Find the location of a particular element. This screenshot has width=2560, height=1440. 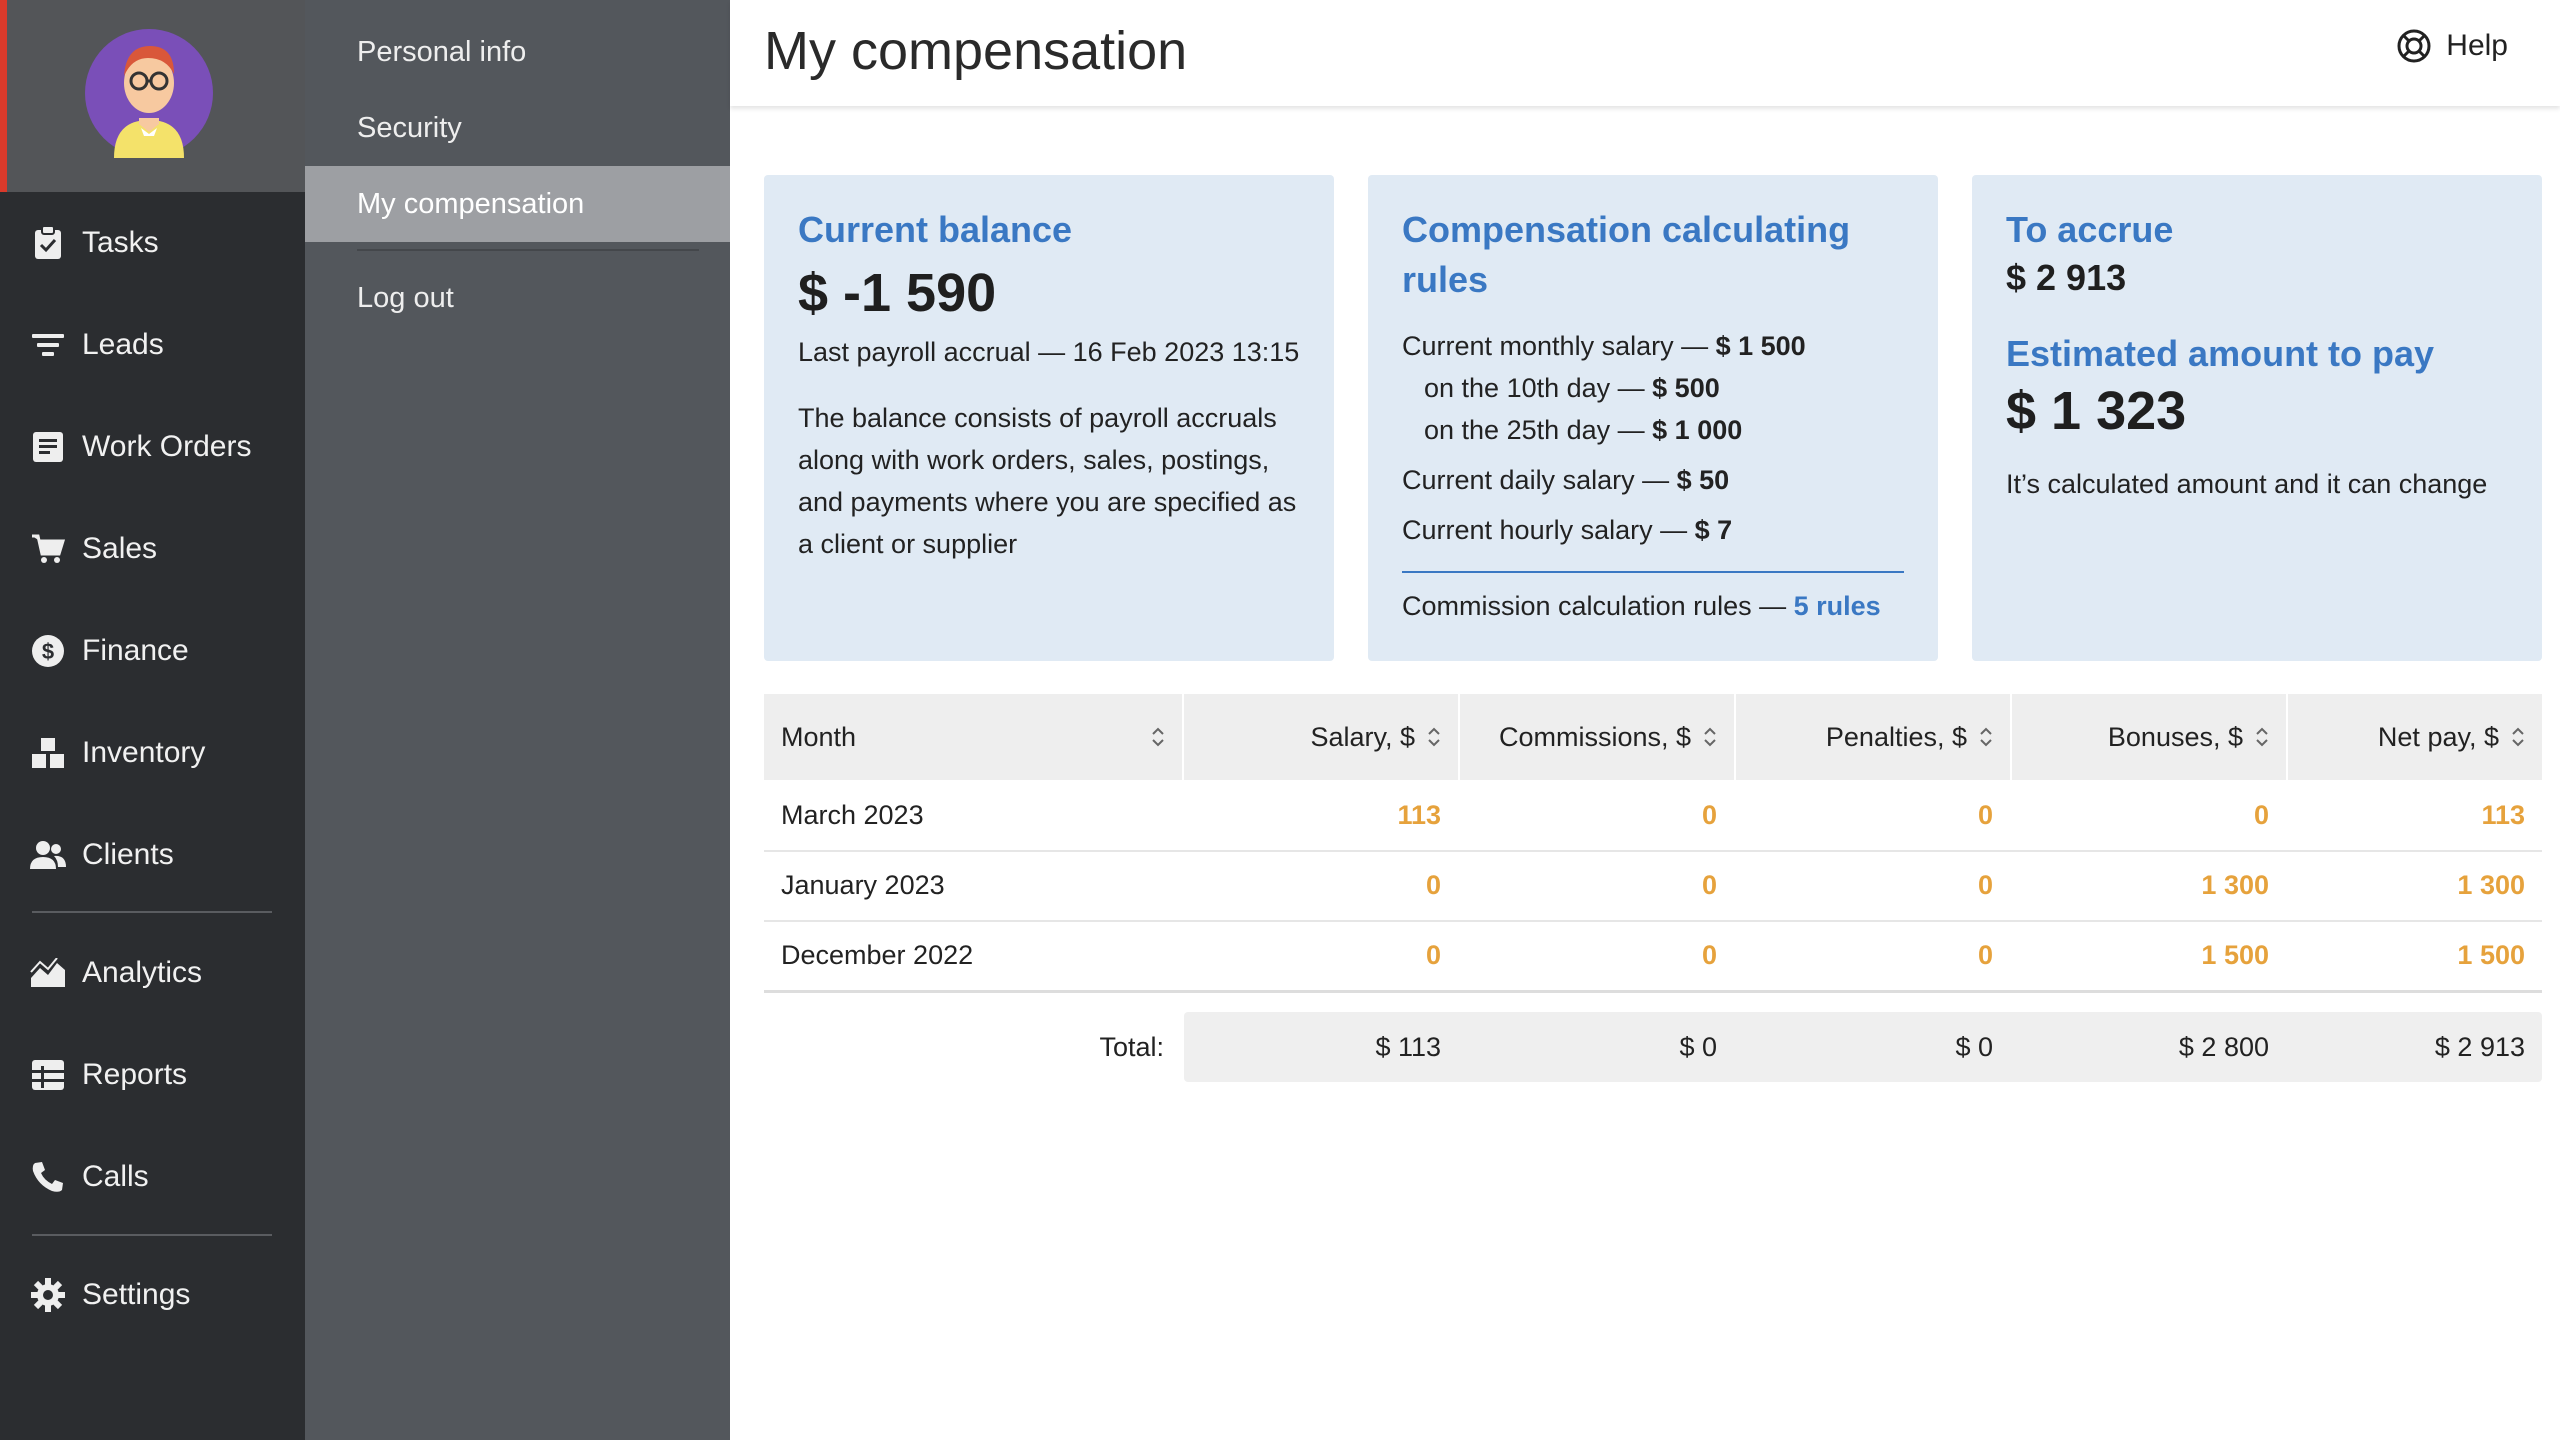

estimated-note: It’s calculated amount and it can change is located at coordinates (2247, 484).